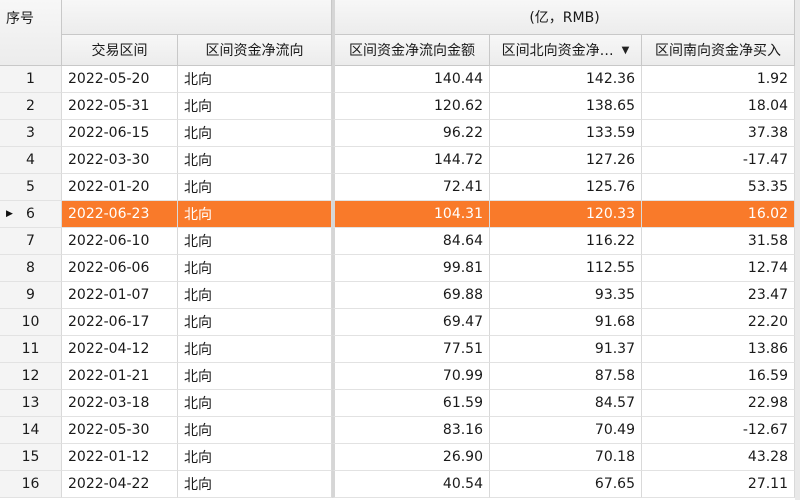 The width and height of the screenshot is (800, 500). I want to click on row-index: 3, so click(31, 133).